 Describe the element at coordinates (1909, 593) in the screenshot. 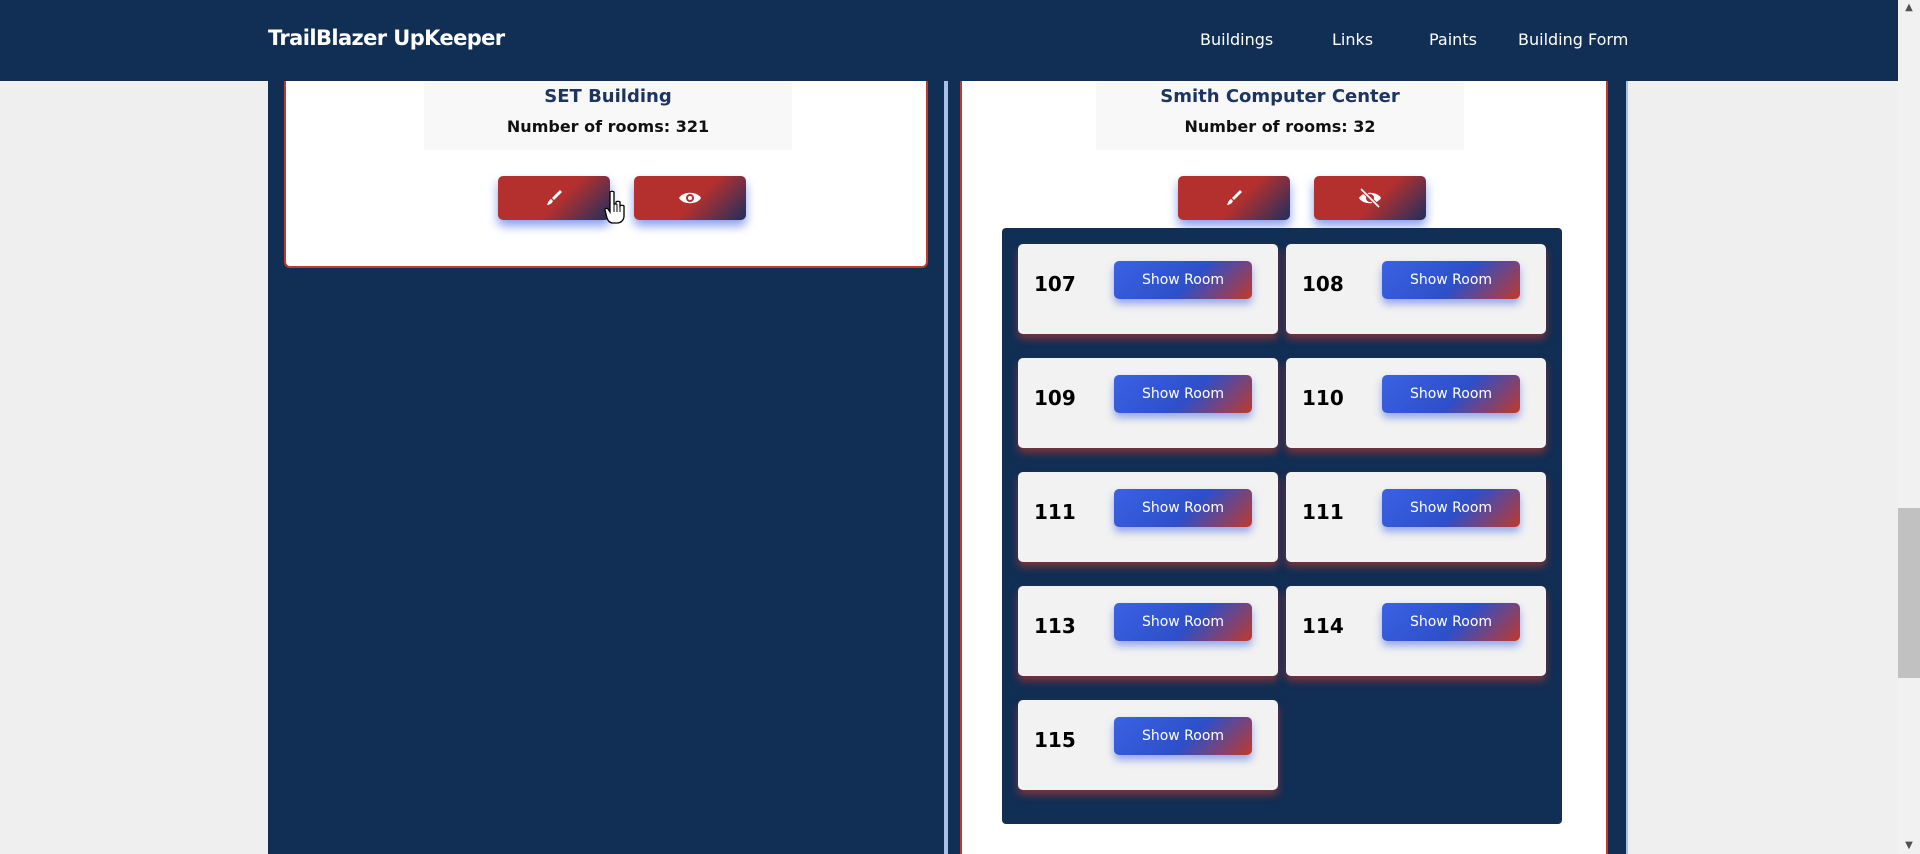

I see `scrollbar-thumb` at that location.